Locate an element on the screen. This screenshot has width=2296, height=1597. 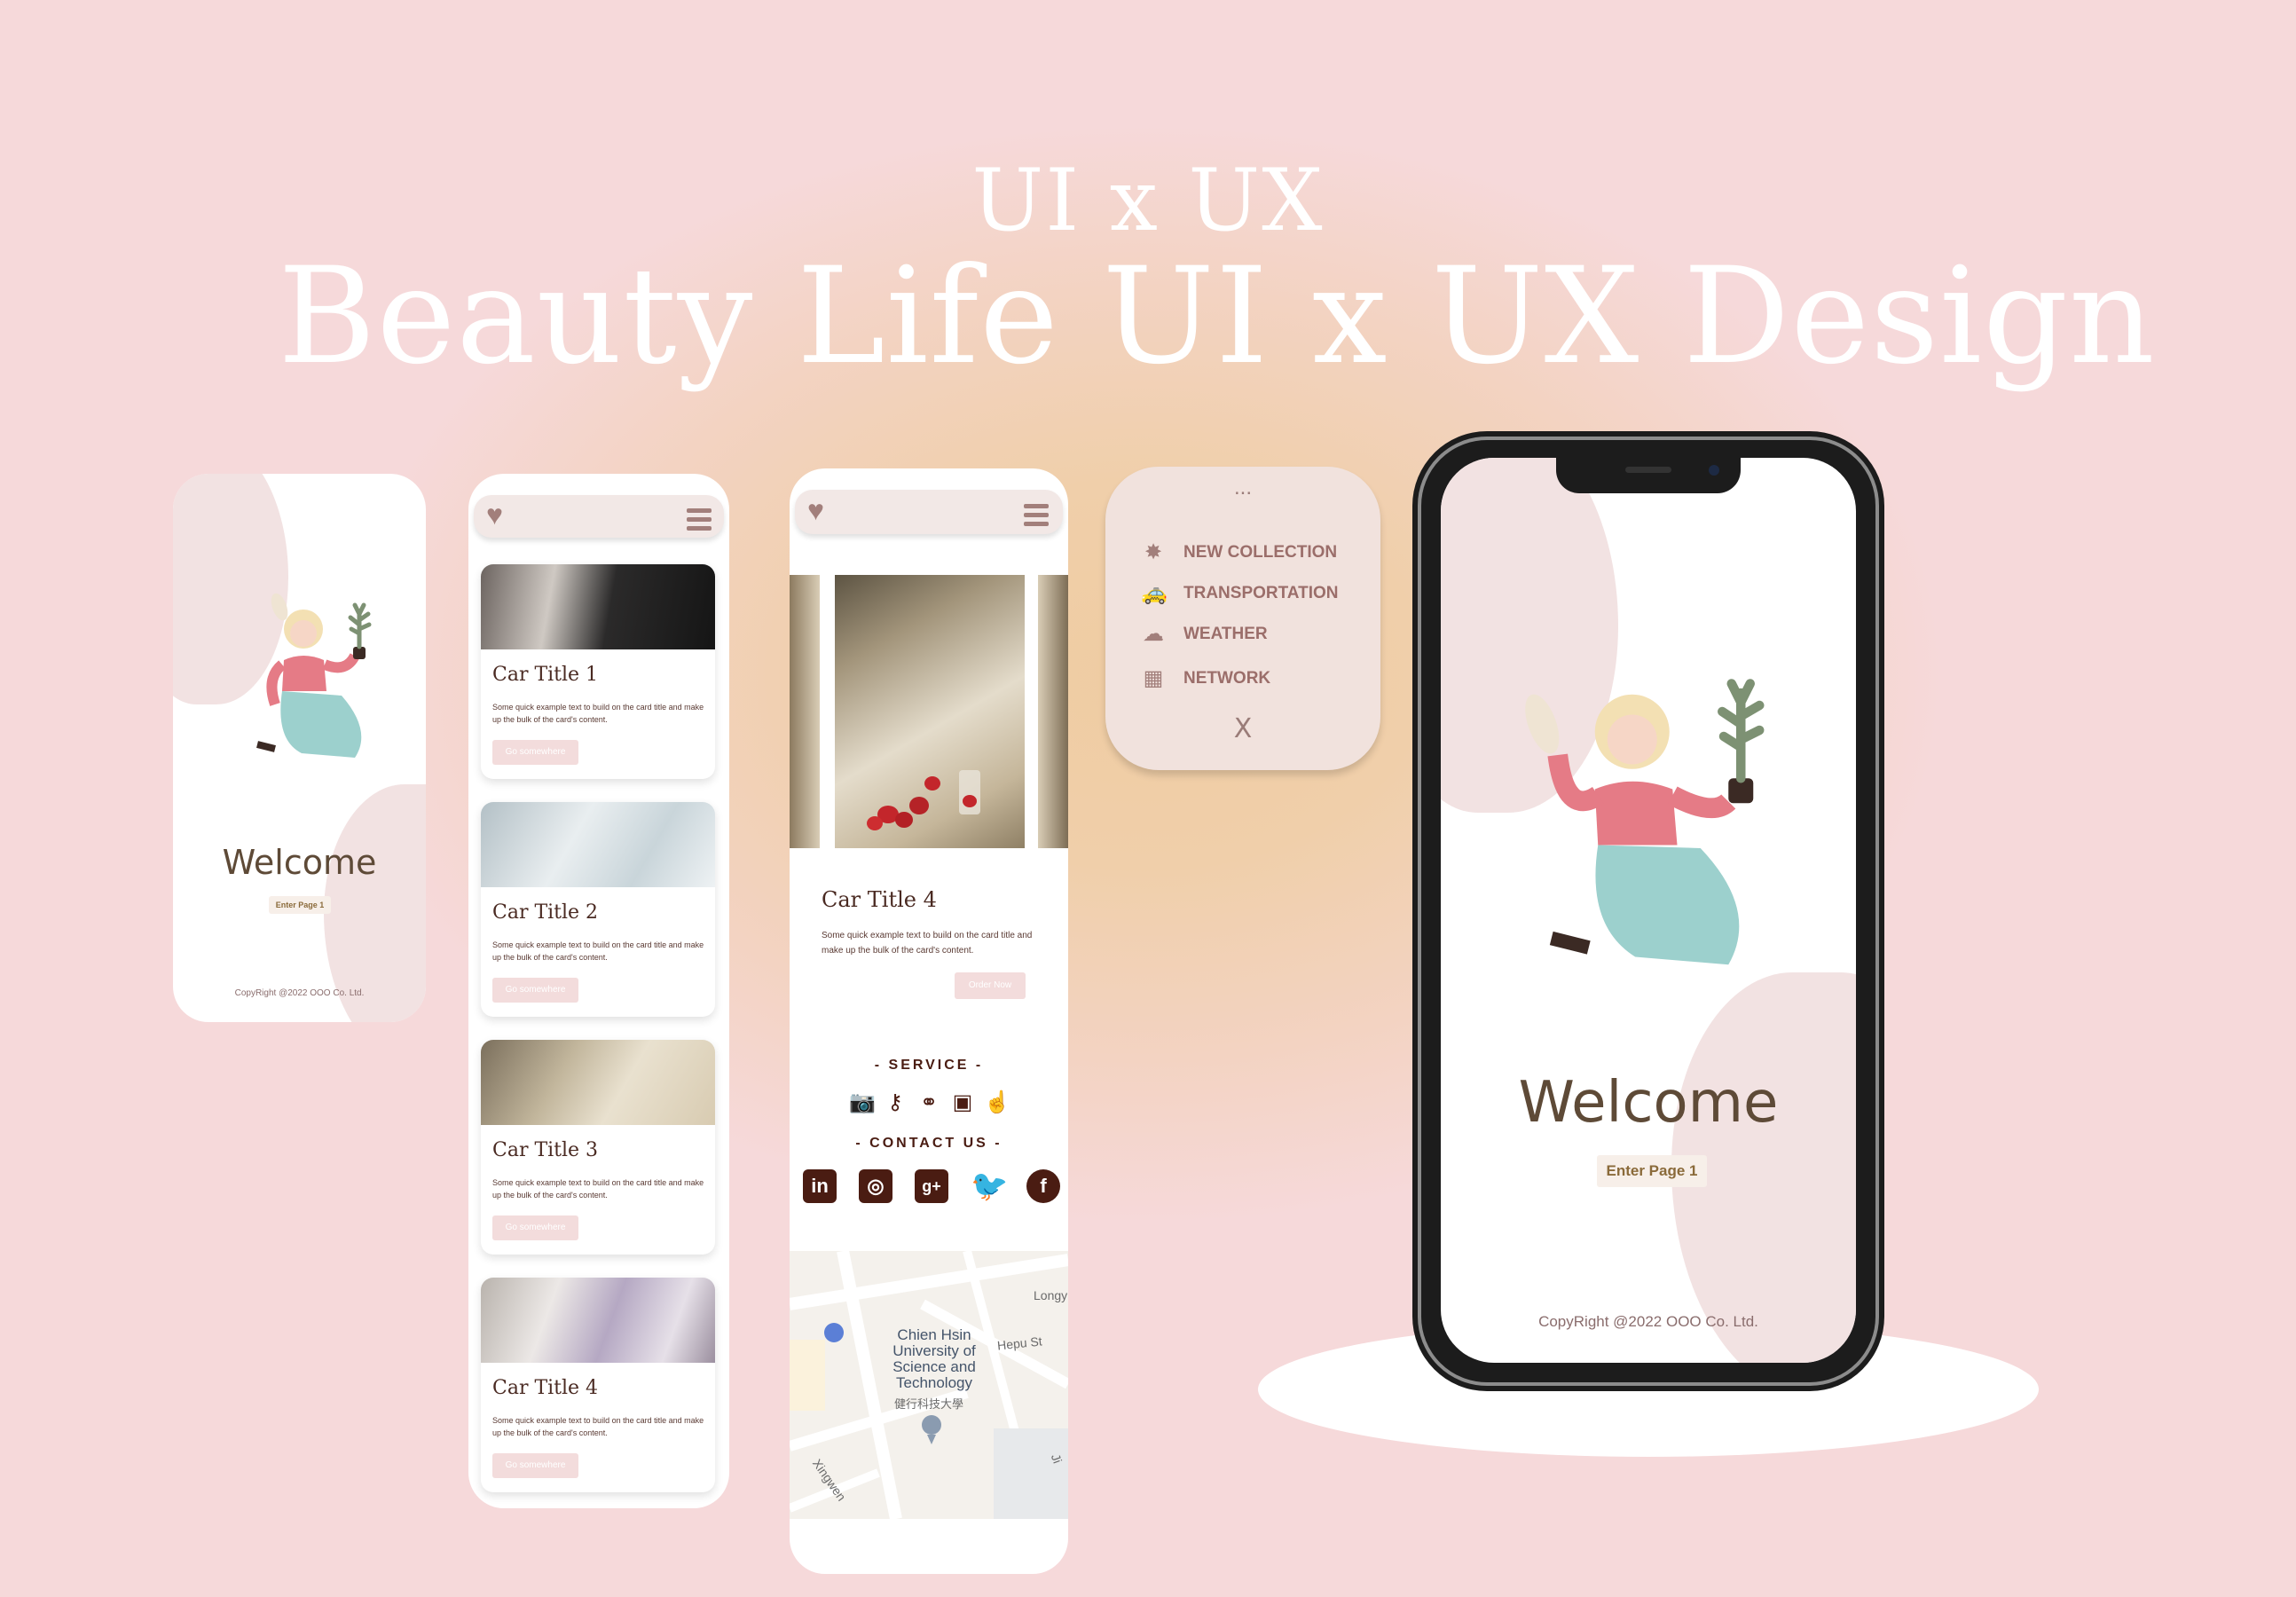
header-subtitle: UI x UX is located at coordinates (1148, 201).